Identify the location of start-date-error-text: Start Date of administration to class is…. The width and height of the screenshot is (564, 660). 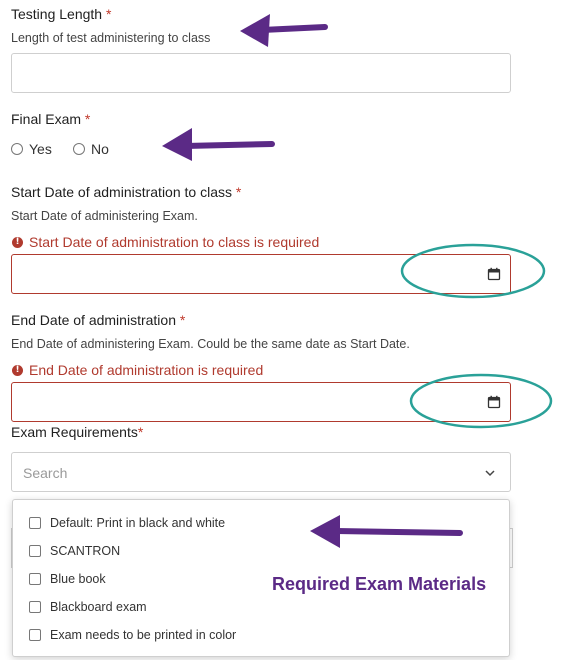
(174, 242).